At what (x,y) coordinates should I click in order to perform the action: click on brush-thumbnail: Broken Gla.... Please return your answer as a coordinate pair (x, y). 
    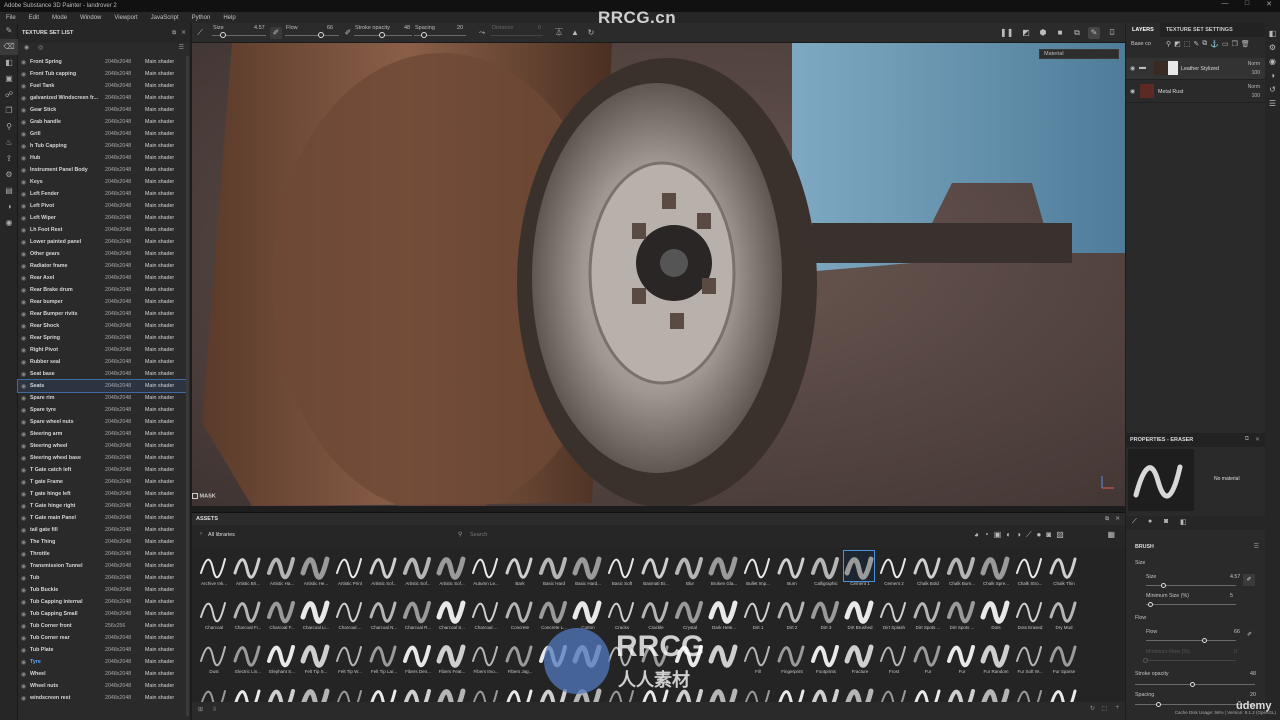
    Looking at the image, I should click on (722, 572).